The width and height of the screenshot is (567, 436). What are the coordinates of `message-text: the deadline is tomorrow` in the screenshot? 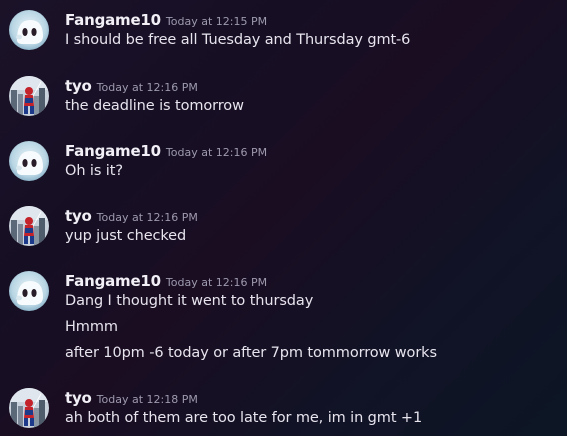 It's located at (154, 106).